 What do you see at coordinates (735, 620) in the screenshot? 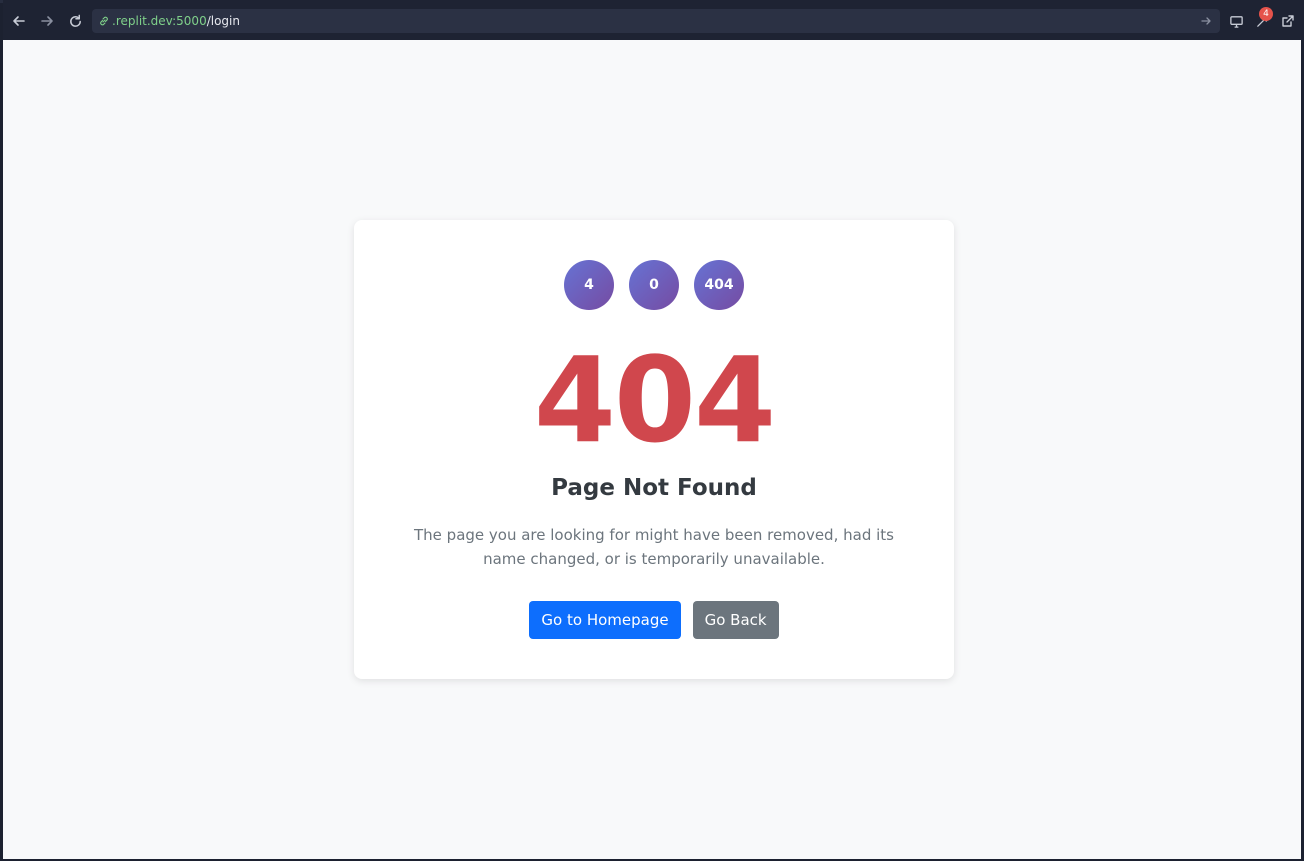
I see `go-back-button: Go Back` at bounding box center [735, 620].